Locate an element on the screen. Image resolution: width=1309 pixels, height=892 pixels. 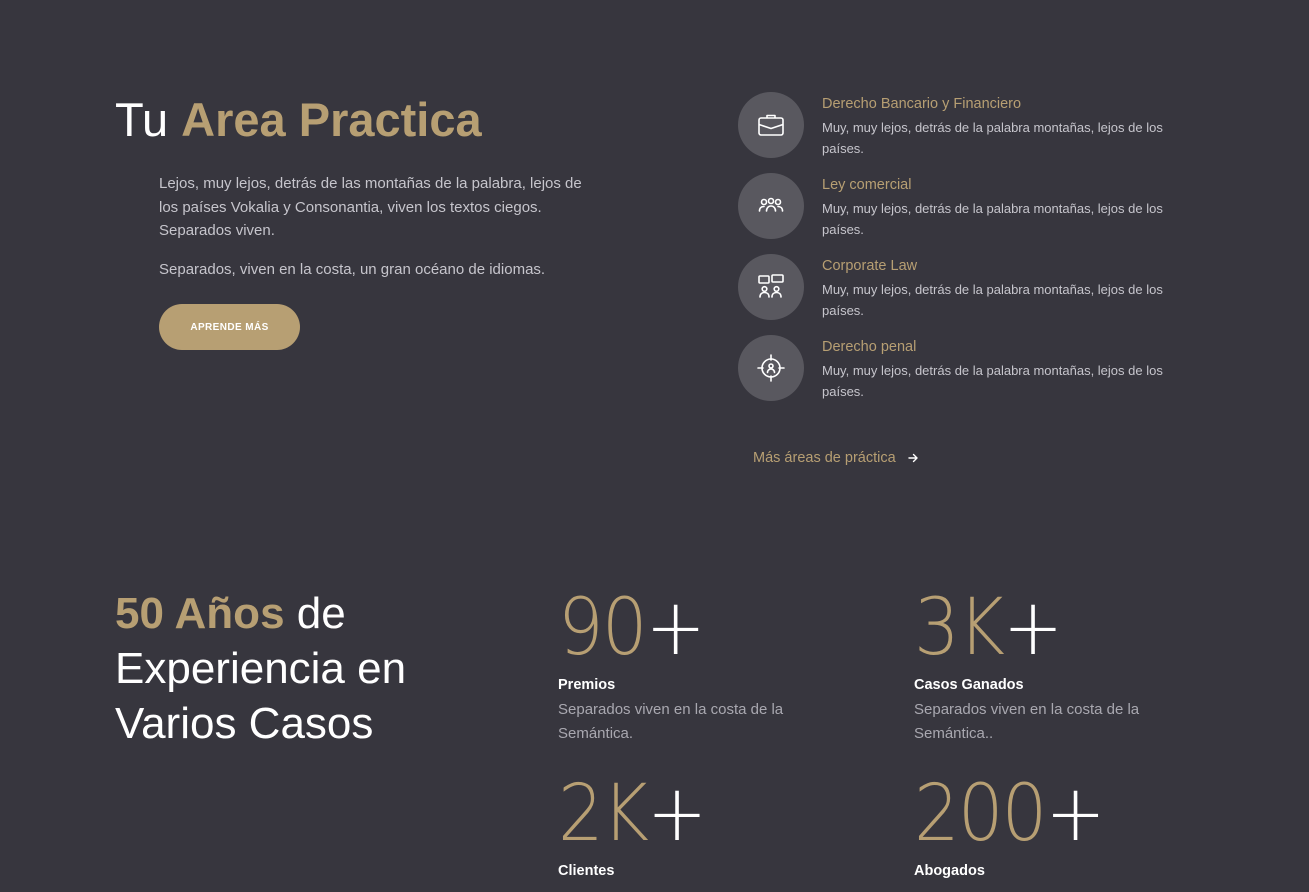
more-practice-areas-link: Más áreas de práctica is located at coordinates (835, 458).